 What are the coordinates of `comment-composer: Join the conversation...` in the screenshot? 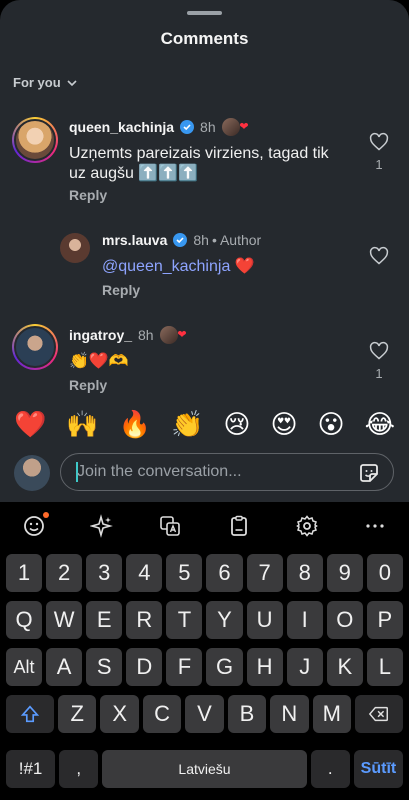 It's located at (204, 473).